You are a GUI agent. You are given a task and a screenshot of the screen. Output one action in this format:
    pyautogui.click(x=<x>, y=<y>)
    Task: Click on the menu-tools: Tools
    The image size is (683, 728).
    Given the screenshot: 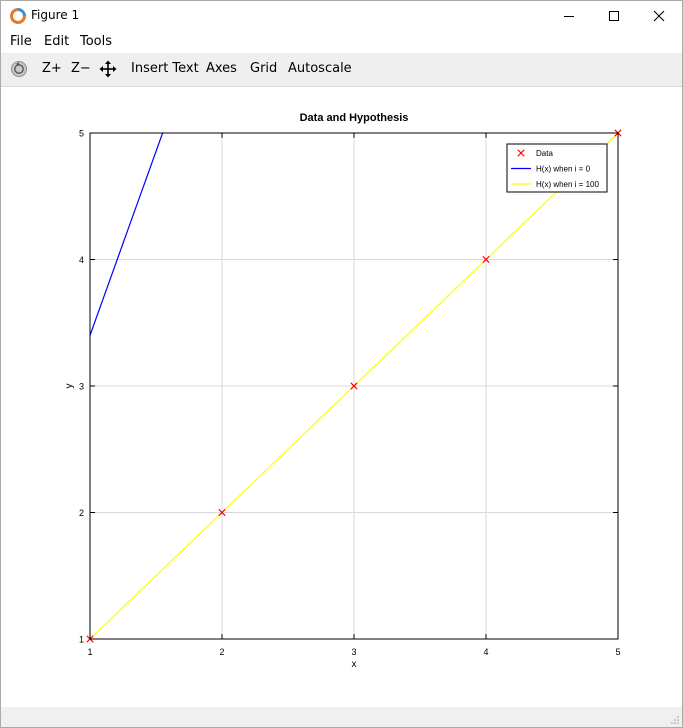 What is the action you would take?
    pyautogui.click(x=96, y=41)
    